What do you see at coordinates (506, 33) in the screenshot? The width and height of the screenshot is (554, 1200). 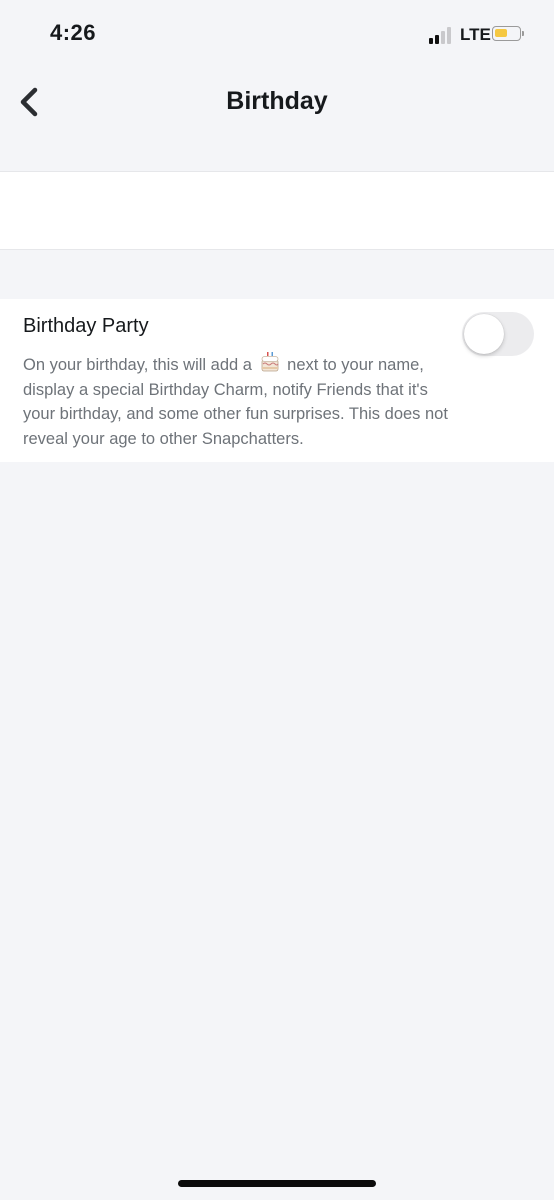 I see `battery-icon` at bounding box center [506, 33].